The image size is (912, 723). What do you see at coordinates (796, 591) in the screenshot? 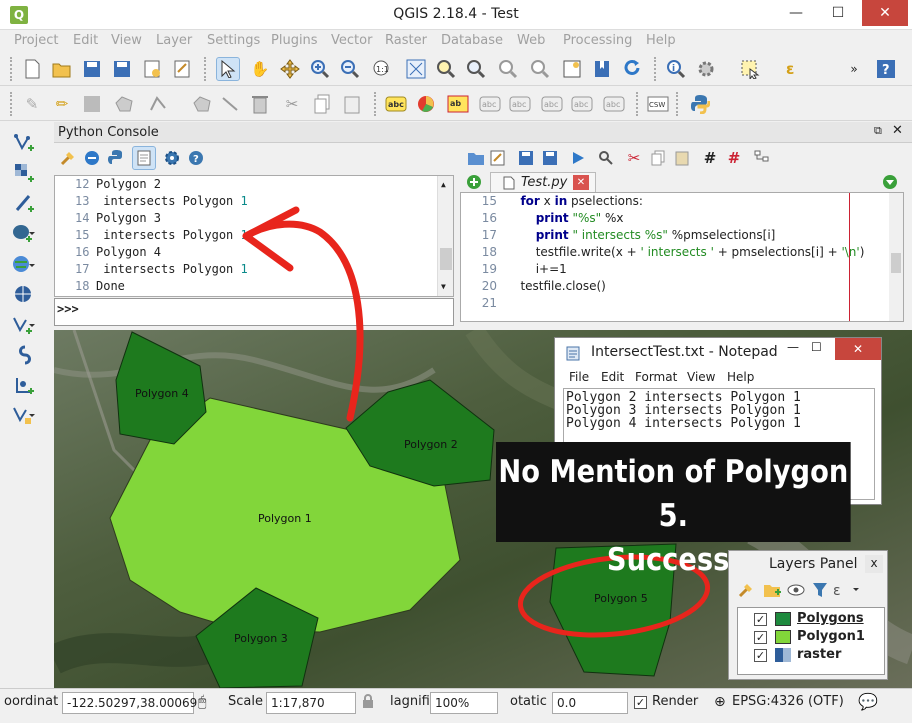
I see `visibility-eye-icon` at bounding box center [796, 591].